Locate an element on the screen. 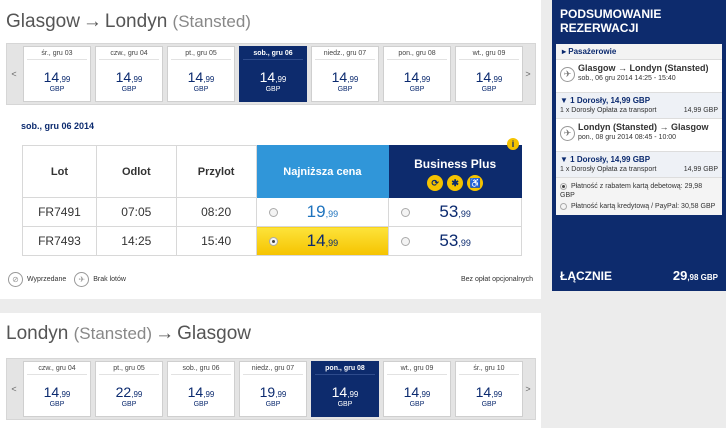 The image size is (726, 428). date-price: 19,99 is located at coordinates (273, 392).